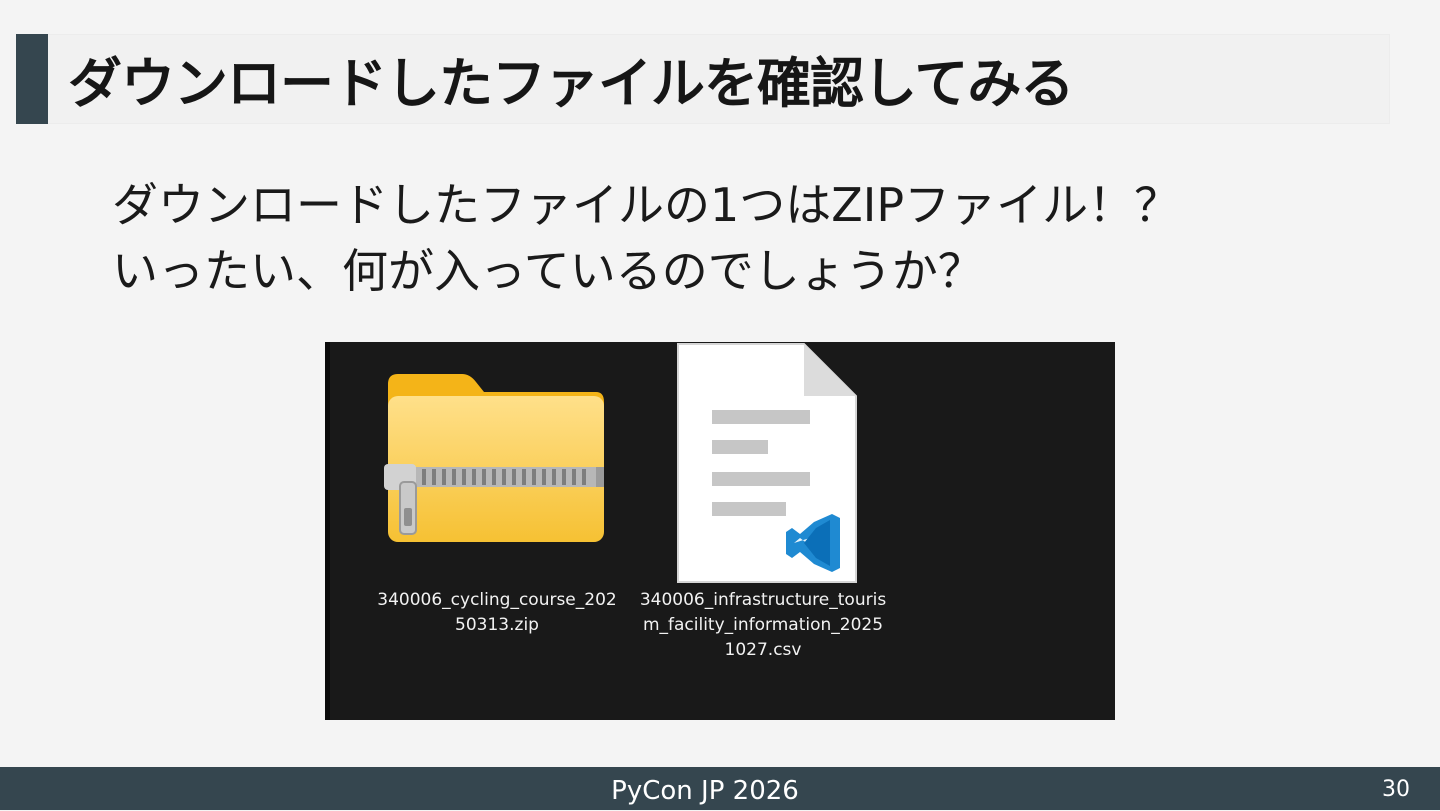 This screenshot has height=811, width=1440. I want to click on body-line-2: いったい、何が入っているのでしょうか？, so click(548, 271).